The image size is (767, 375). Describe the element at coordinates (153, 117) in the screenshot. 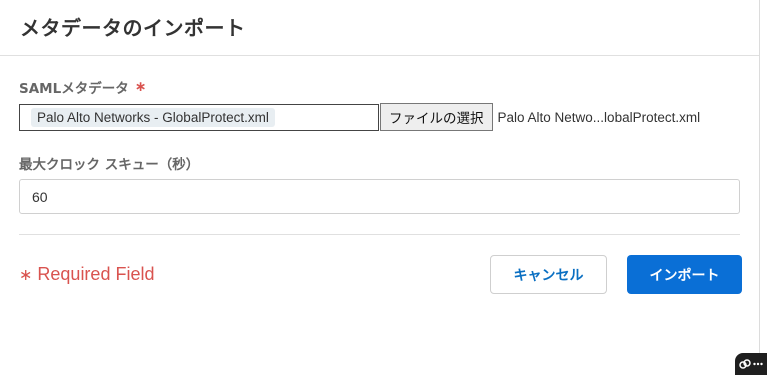

I see `selected-file-chip: Palo Alto Networks - GlobalProtect.xml` at that location.